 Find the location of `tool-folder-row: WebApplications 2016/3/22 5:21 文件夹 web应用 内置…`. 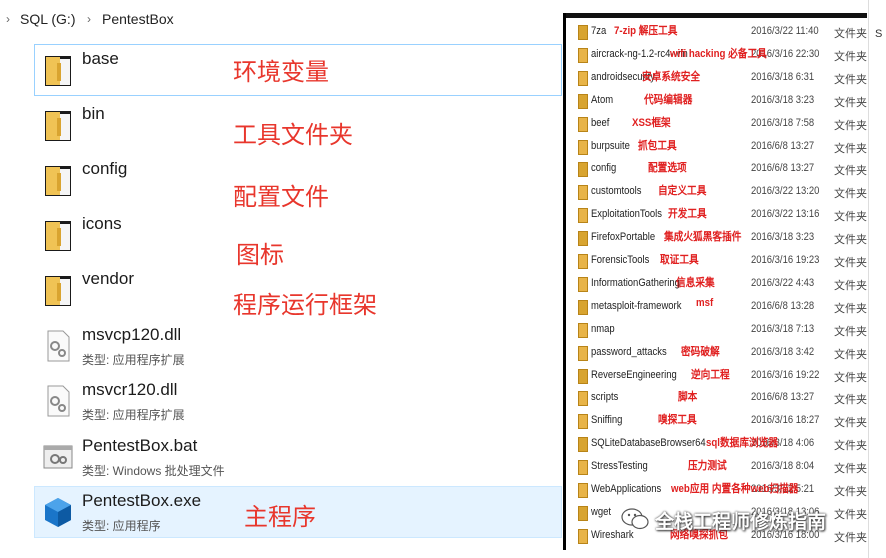

tool-folder-row: WebApplications 2016/3/22 5:21 文件夹 web应用 内置… is located at coordinates (716, 490).